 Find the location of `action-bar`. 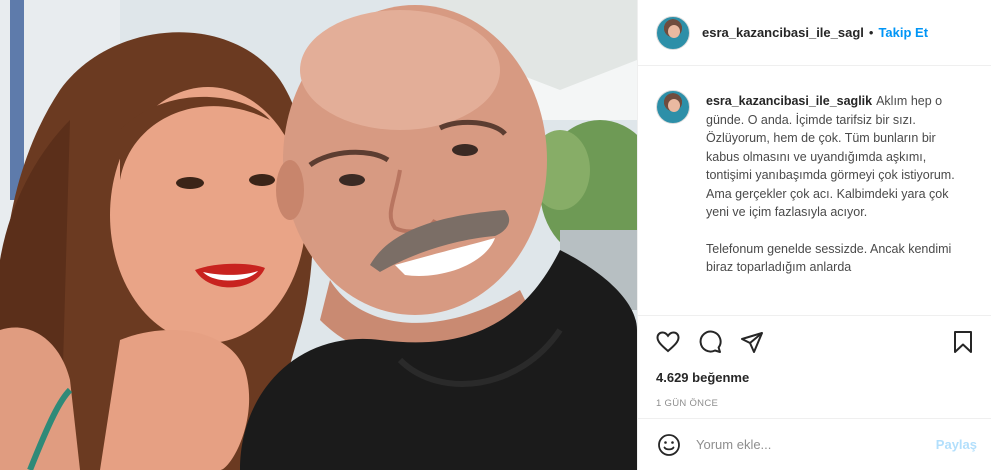

action-bar is located at coordinates (814, 342).